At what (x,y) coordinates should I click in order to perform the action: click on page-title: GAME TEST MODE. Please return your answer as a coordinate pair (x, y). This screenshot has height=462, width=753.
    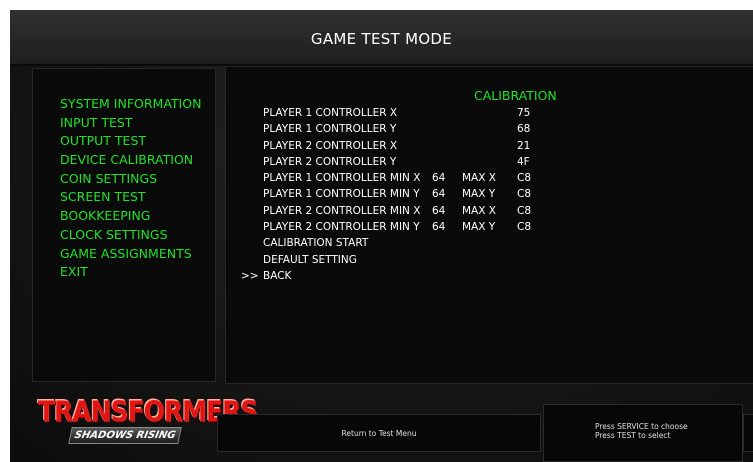
    Looking at the image, I should click on (381, 39).